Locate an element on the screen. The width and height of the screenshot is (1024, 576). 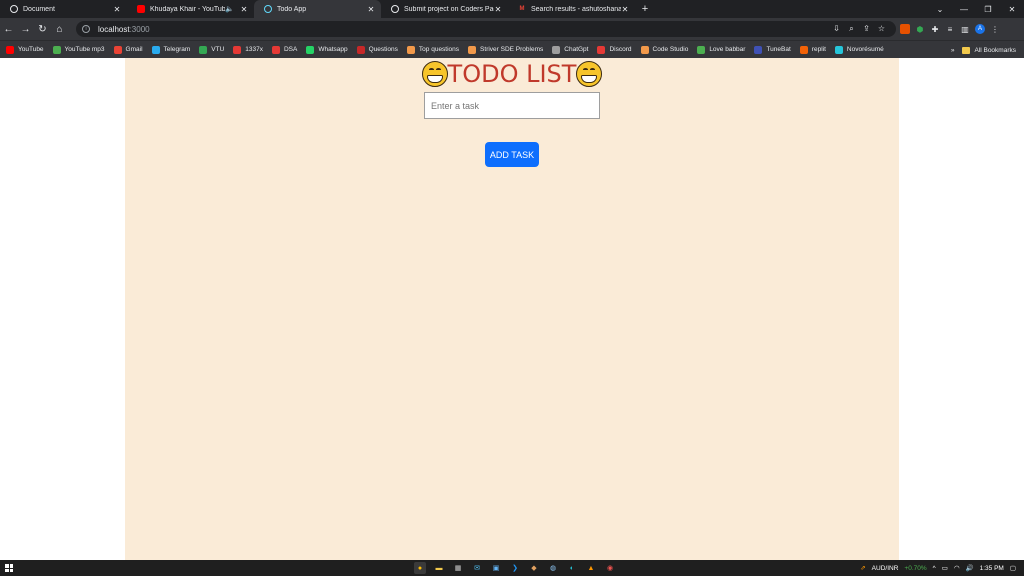
extension-icon: ⬢ is located at coordinates (920, 29).